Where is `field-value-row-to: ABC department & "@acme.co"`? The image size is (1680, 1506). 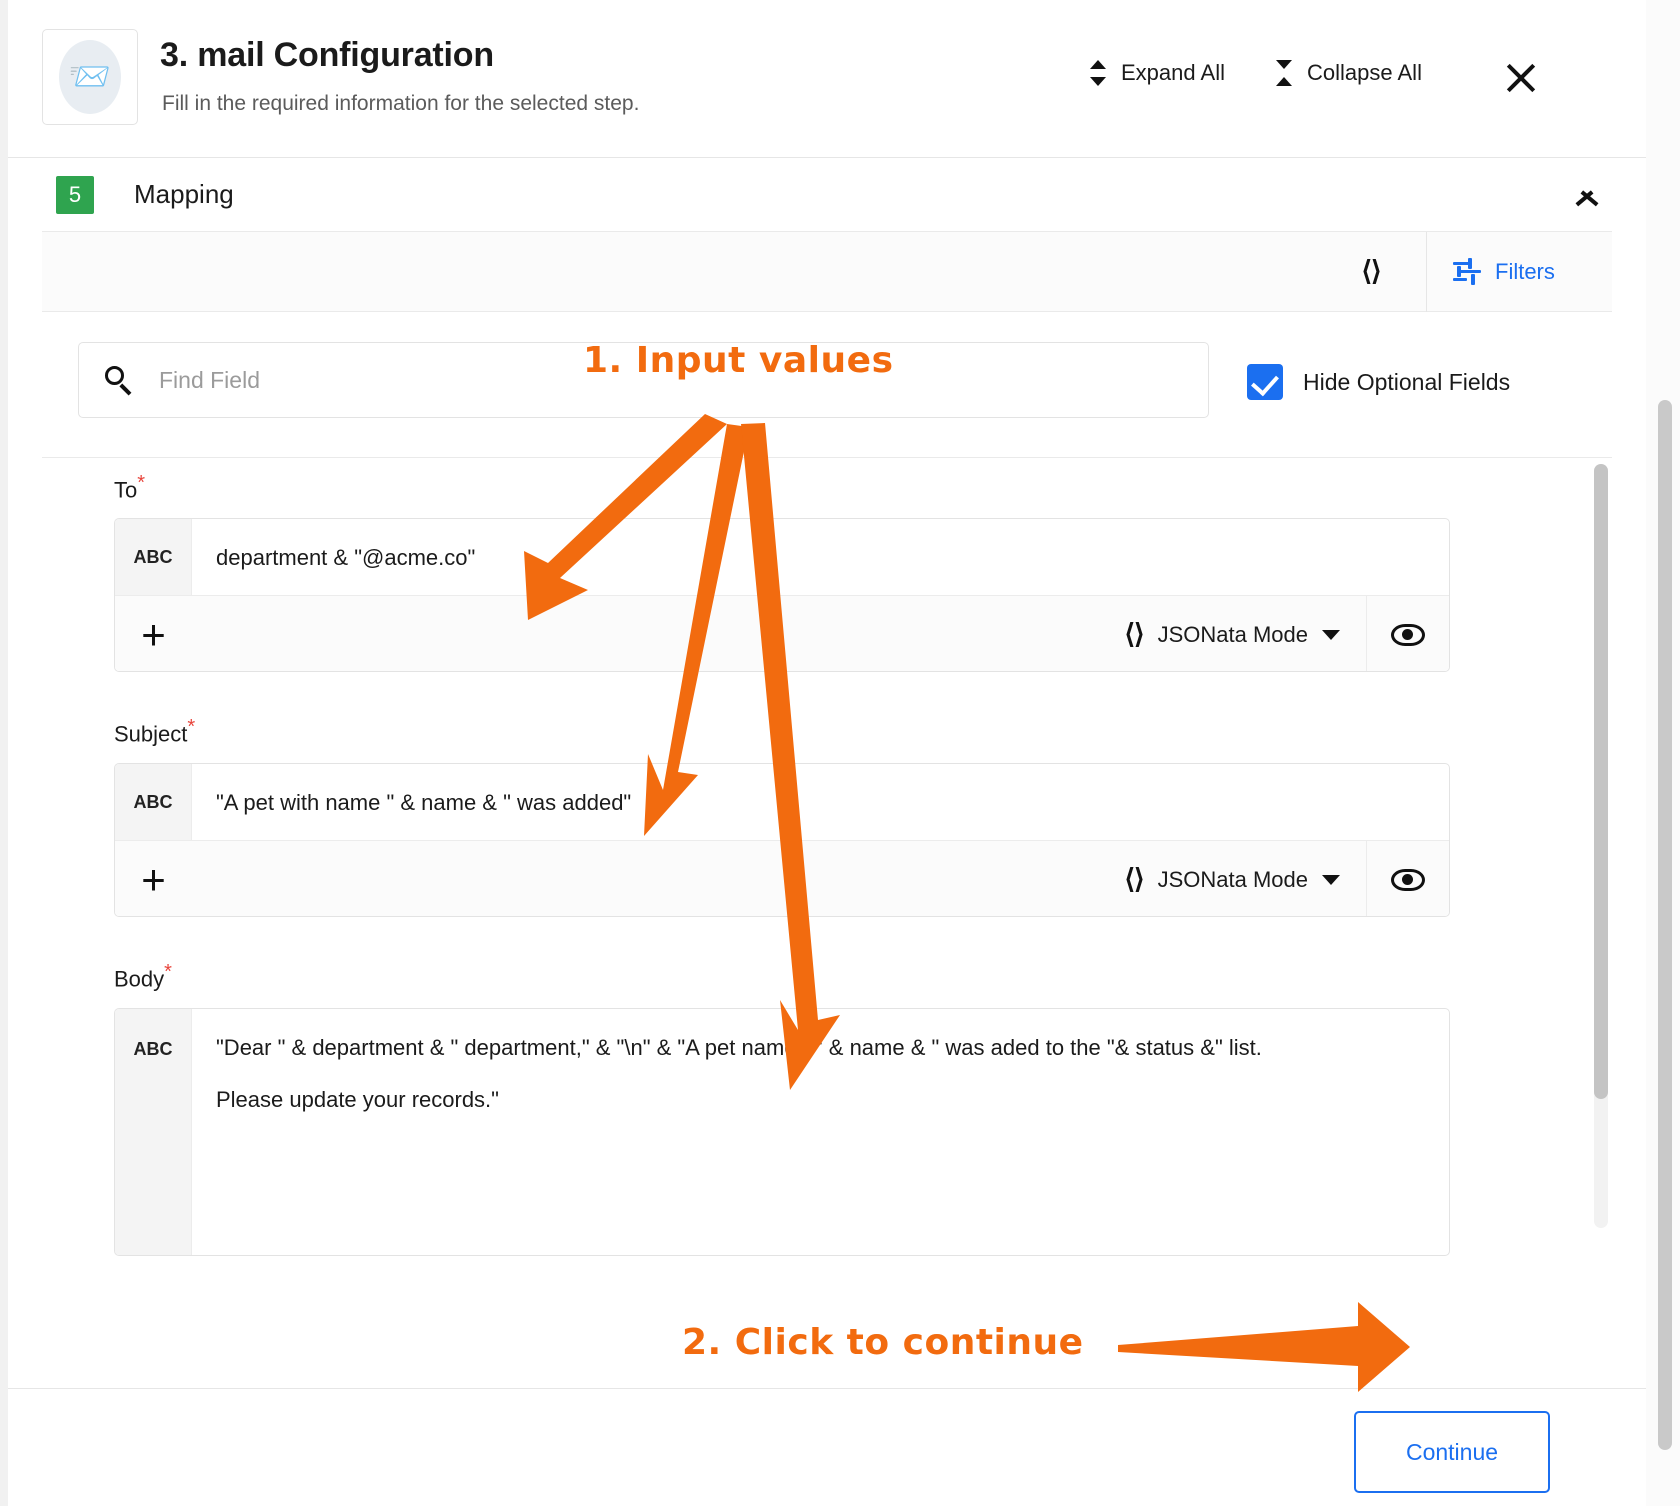
field-value-row-to: ABC department & "@acme.co" is located at coordinates (782, 557).